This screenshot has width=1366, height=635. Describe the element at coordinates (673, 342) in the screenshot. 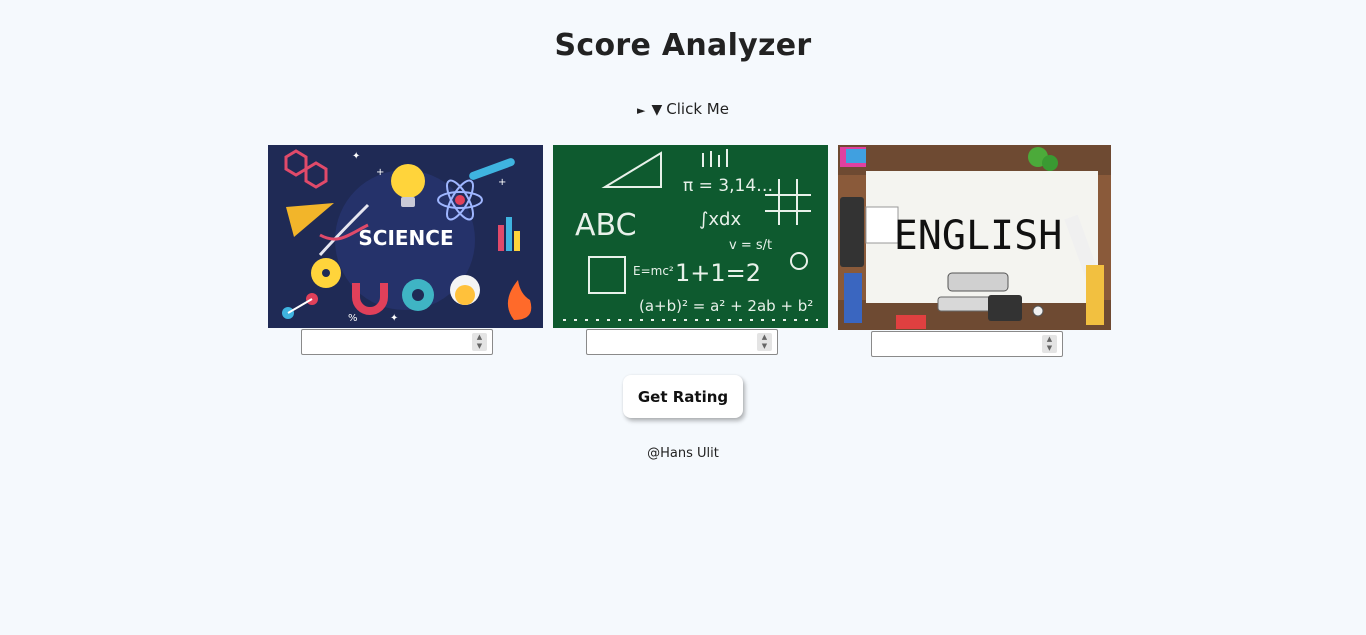

I see `math-score-field` at that location.